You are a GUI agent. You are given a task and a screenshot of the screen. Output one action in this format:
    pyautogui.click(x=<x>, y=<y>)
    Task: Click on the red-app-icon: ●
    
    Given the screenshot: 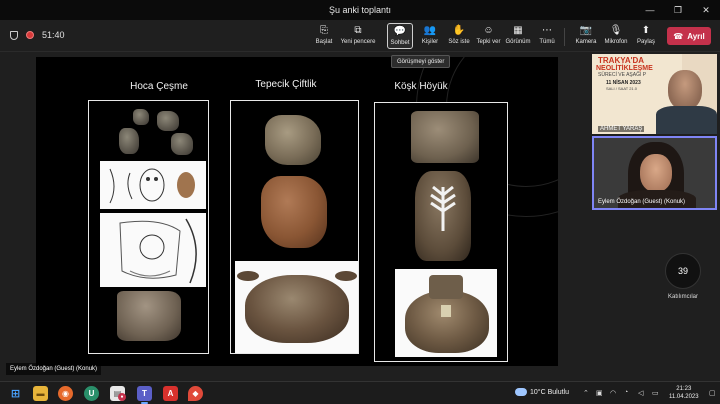 What is the action you would take?
    pyautogui.click(x=122, y=397)
    